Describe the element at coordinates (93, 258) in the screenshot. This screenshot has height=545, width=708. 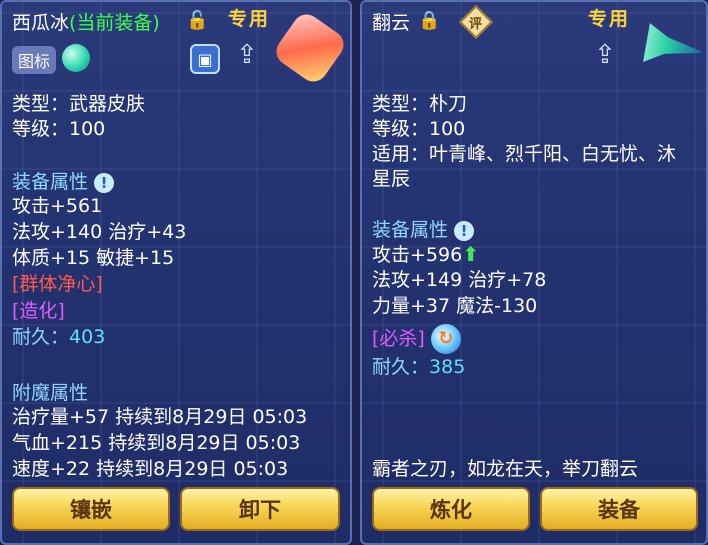
I see `attr-line: 体质+15 敏捷+15` at that location.